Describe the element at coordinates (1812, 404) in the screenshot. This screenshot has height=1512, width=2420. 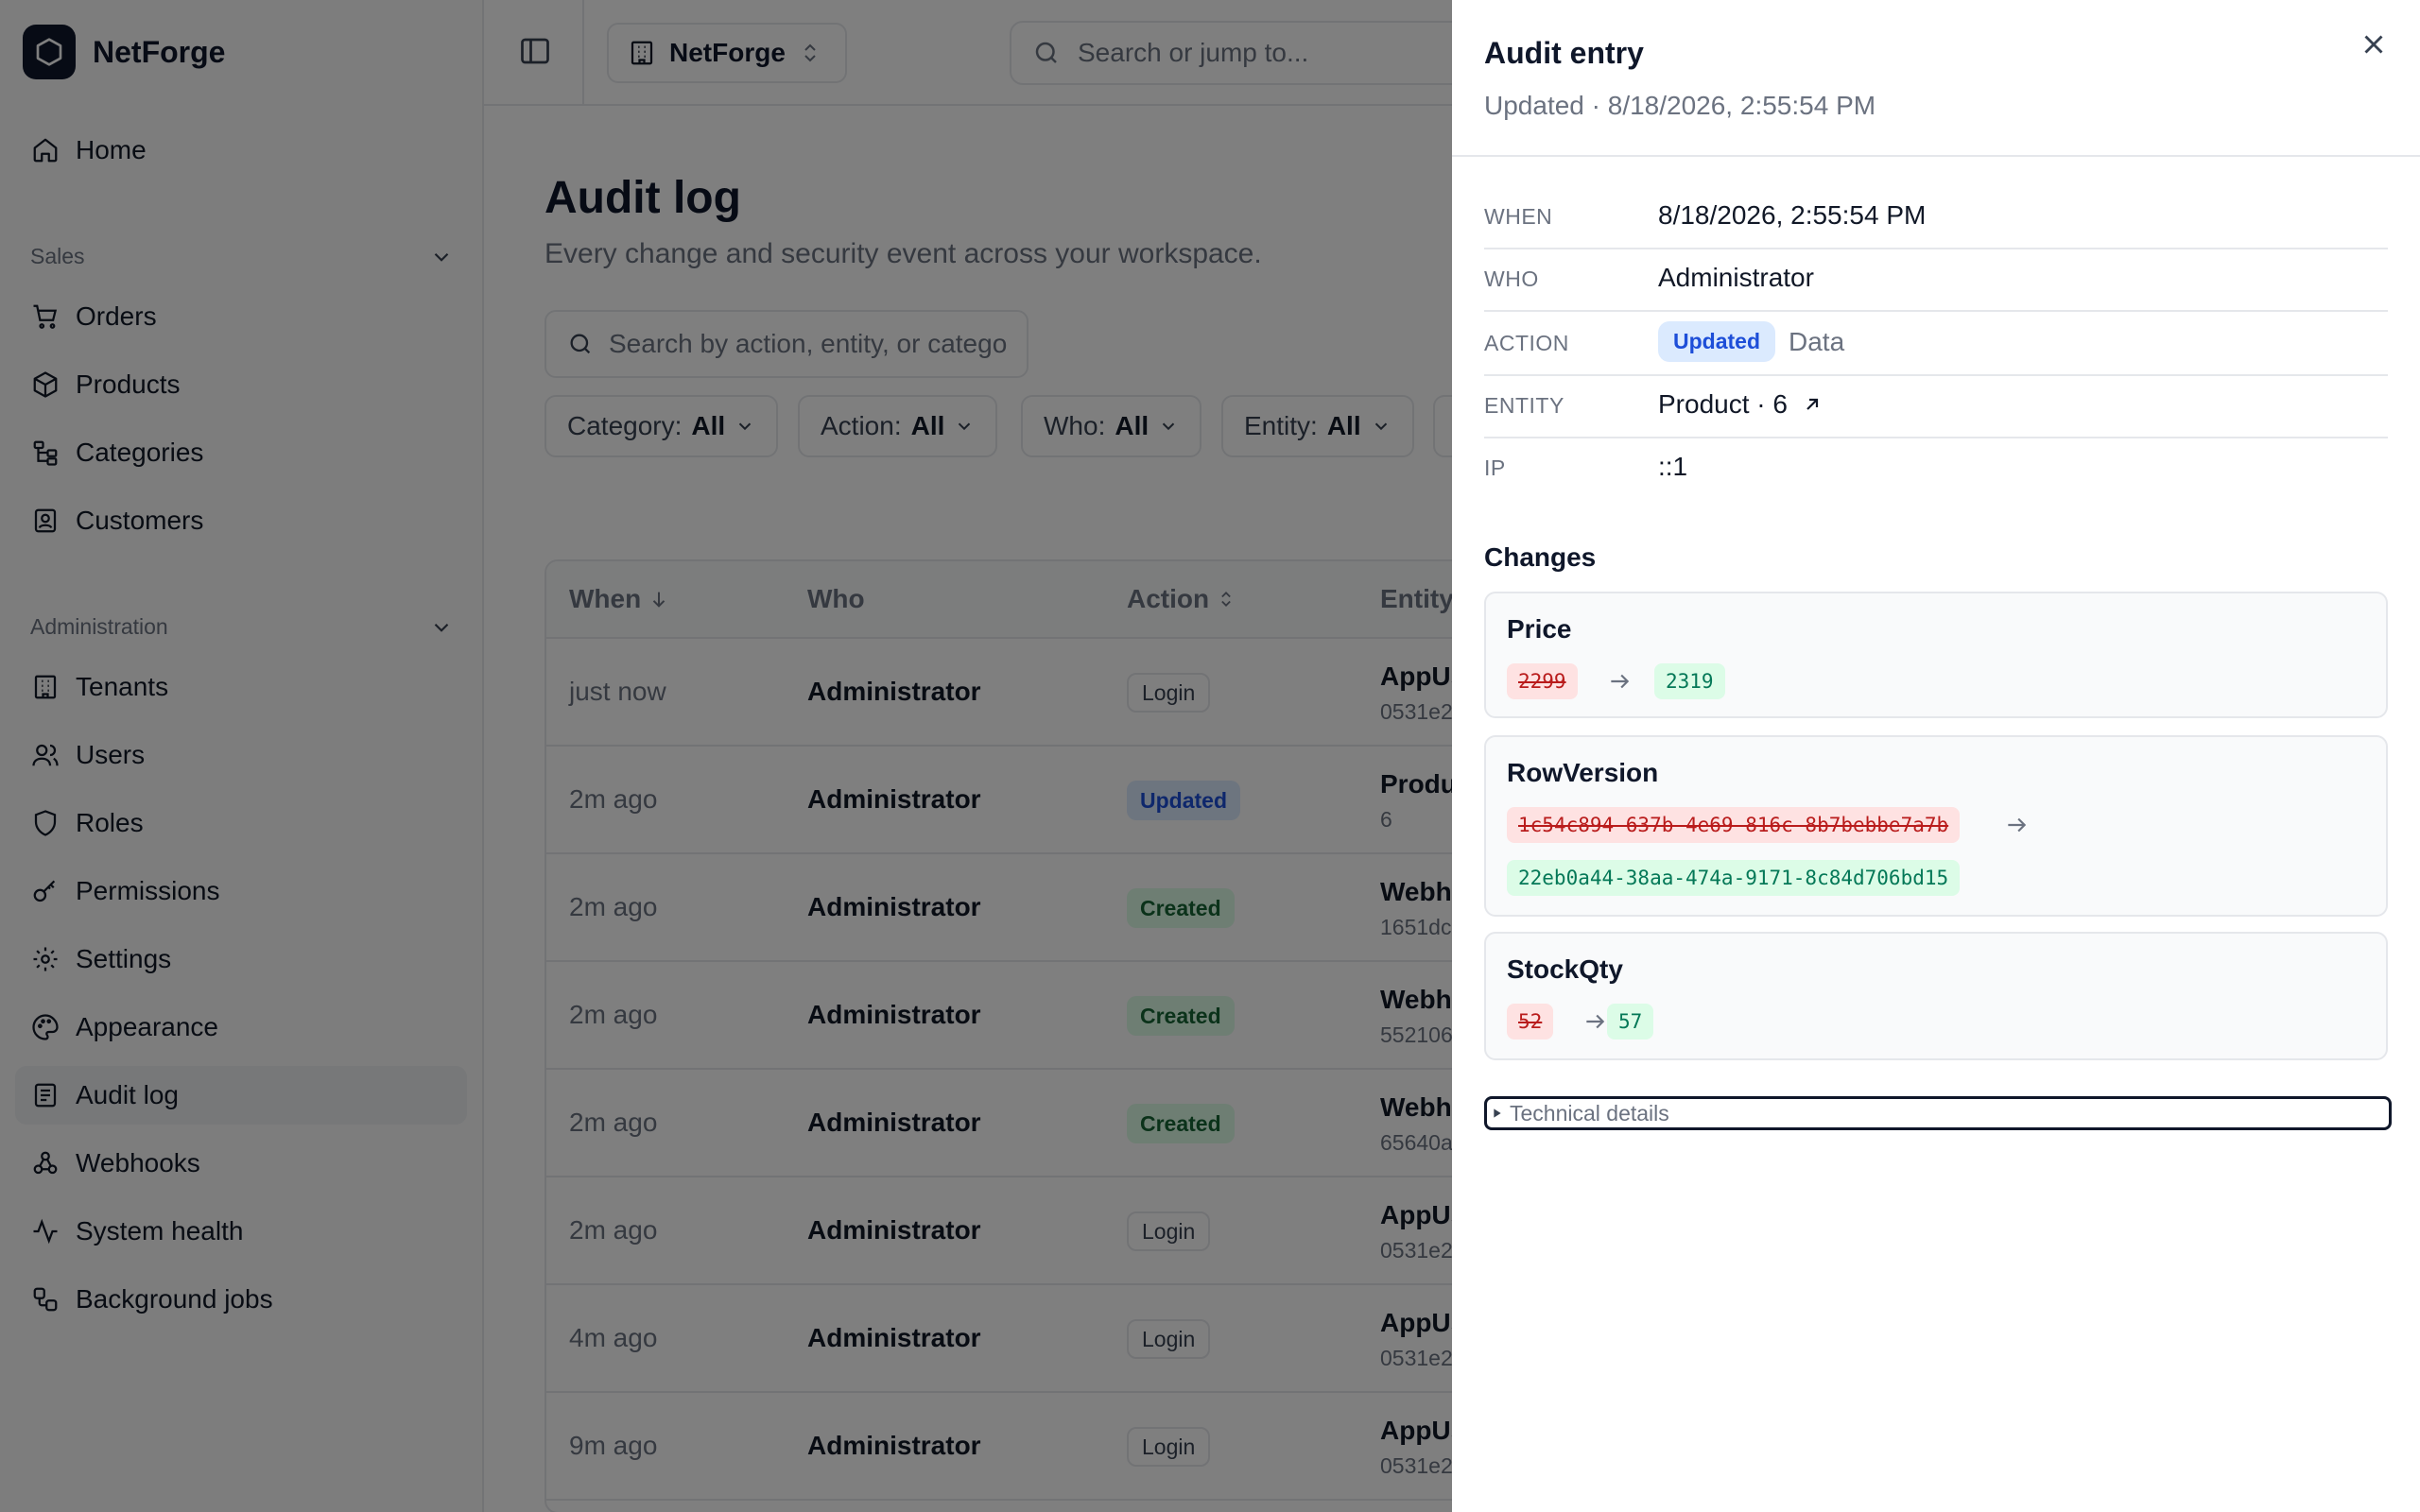
I see `external-link-icon` at that location.